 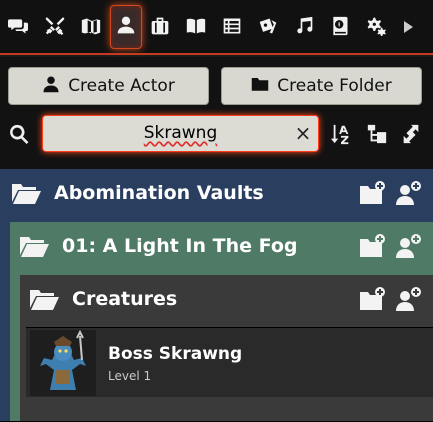 I want to click on tab-settings, so click(x=376, y=28).